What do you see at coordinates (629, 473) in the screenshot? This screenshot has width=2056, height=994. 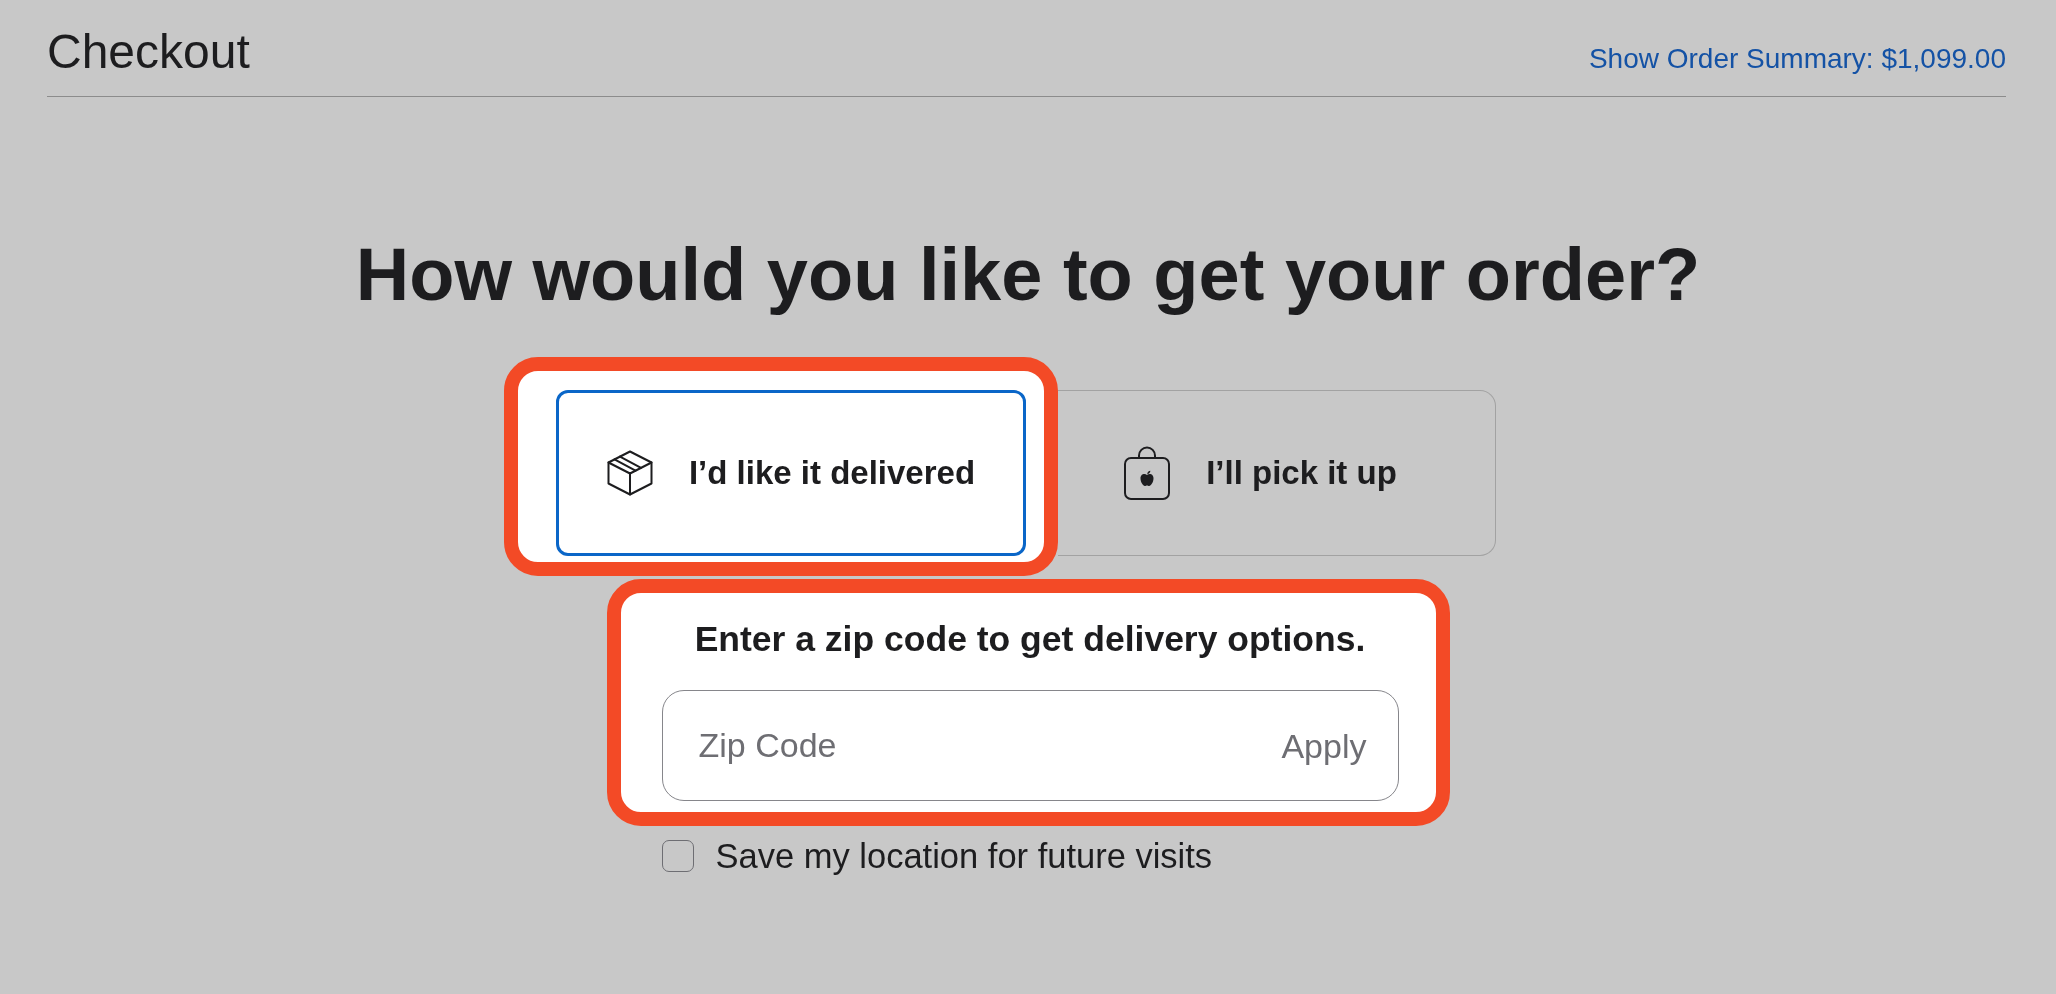 I see `box-icon` at bounding box center [629, 473].